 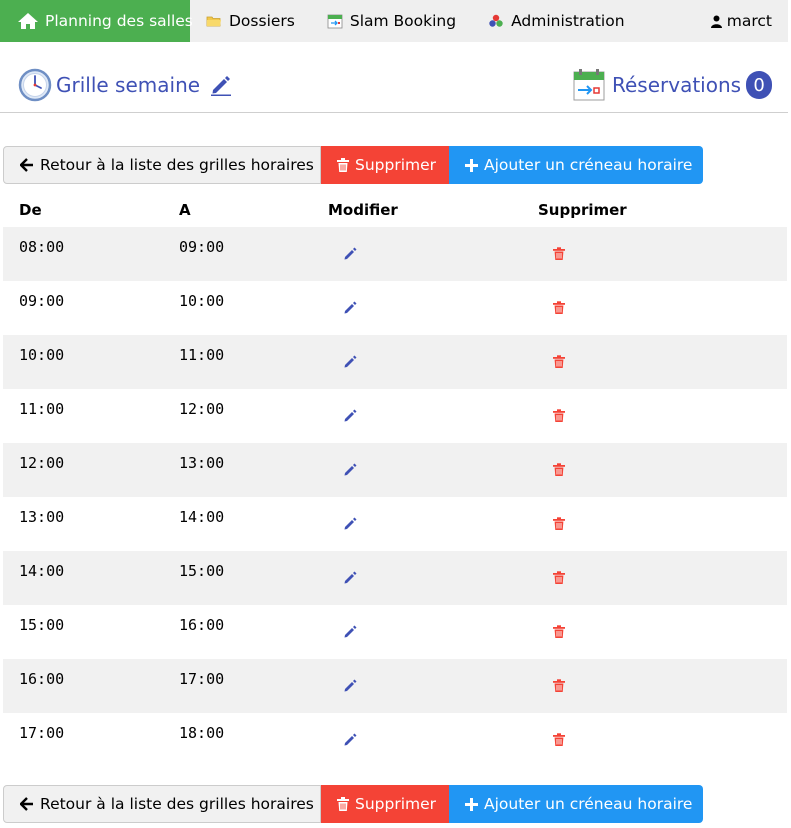 I want to click on table-header: De A Modifier Supprimer, so click(x=395, y=210).